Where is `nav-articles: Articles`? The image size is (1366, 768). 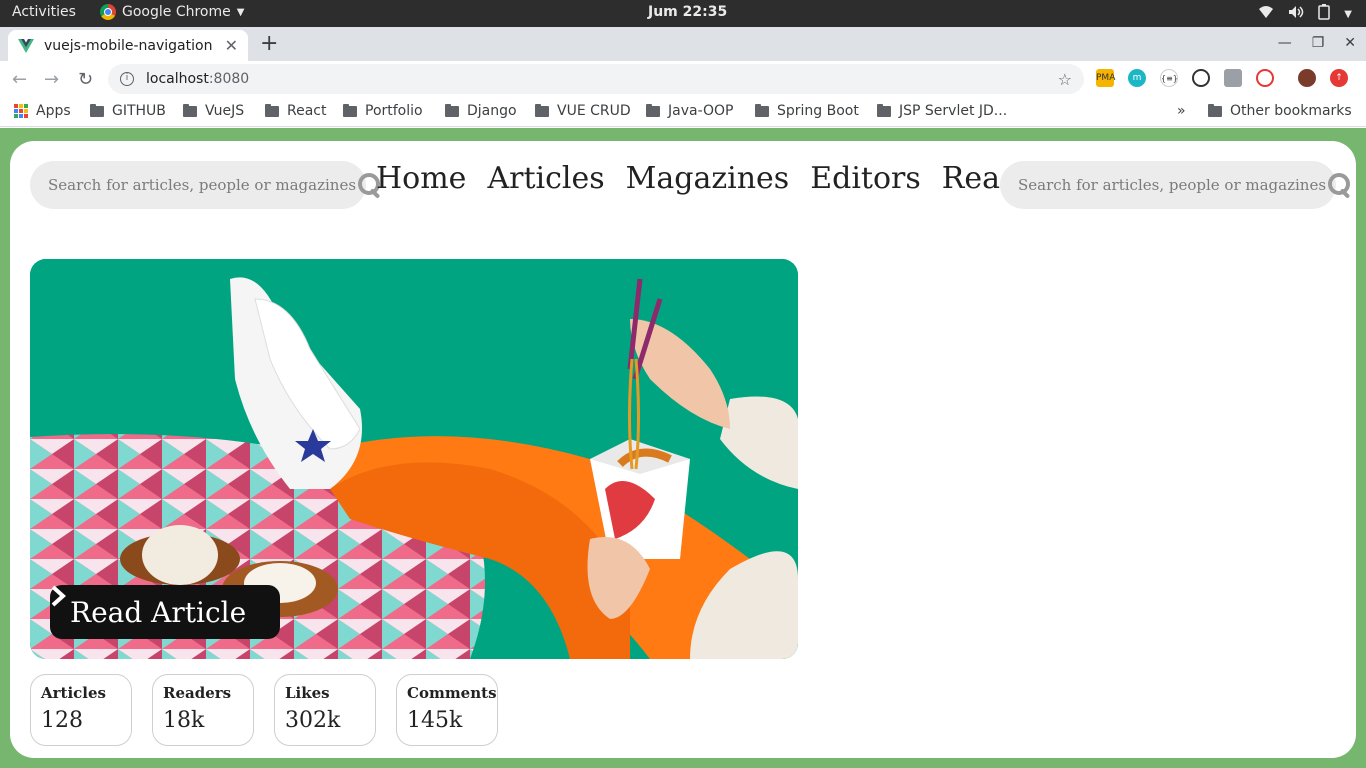 nav-articles: Articles is located at coordinates (545, 178).